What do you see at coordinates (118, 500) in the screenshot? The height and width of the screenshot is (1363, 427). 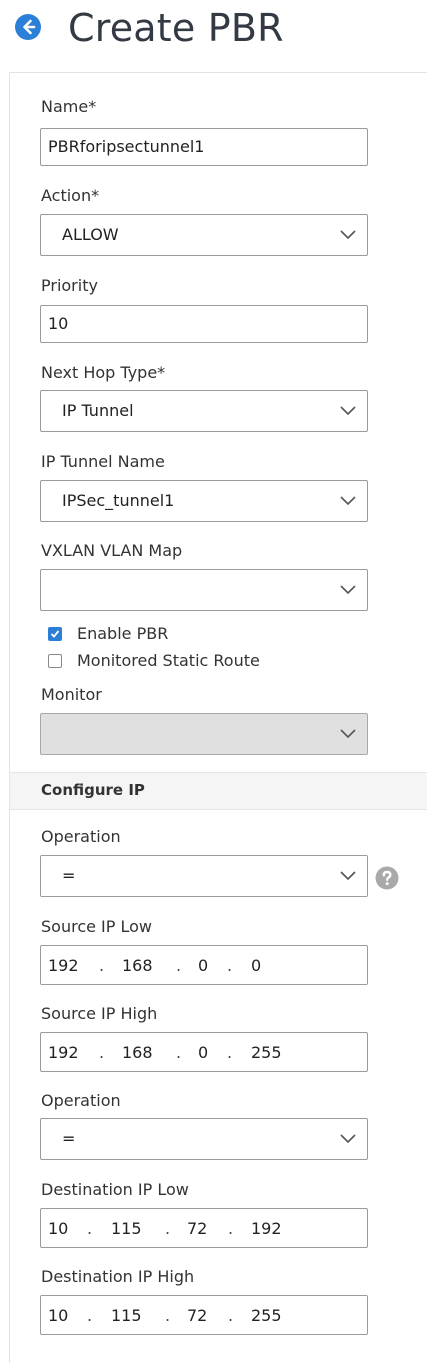 I see `ip-tunnel-name-selected-value: IPSec_tunnel1` at bounding box center [118, 500].